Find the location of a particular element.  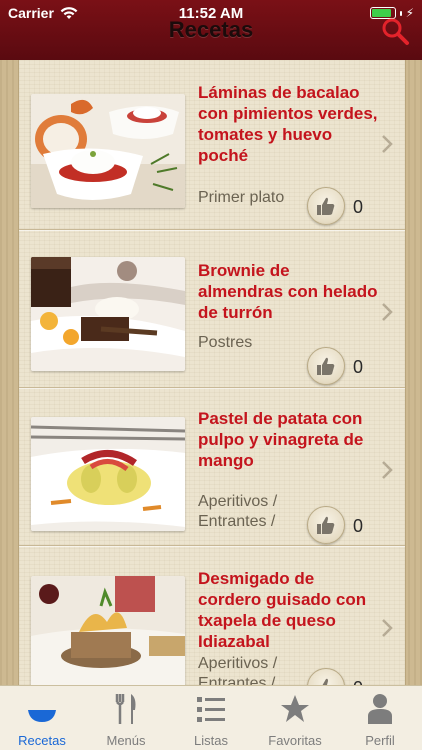

tab-perfil: Perfil is located at coordinates (380, 718).